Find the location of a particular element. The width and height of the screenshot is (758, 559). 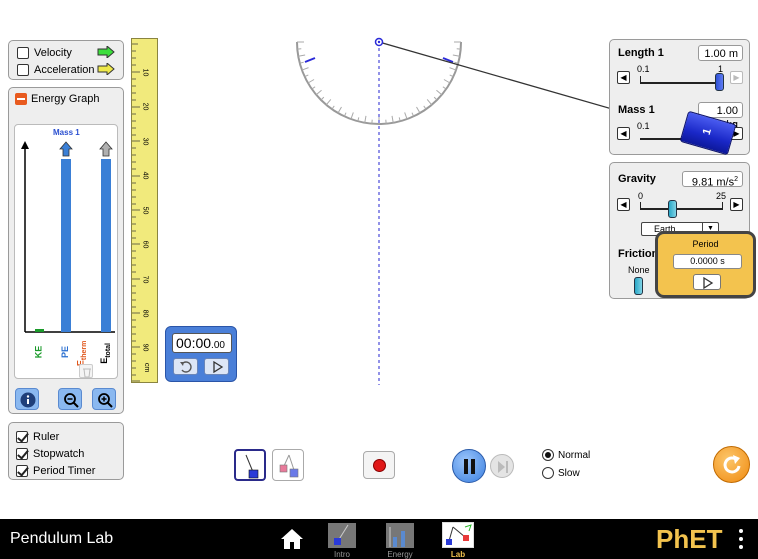

kebab-menu-icon is located at coordinates (741, 540).